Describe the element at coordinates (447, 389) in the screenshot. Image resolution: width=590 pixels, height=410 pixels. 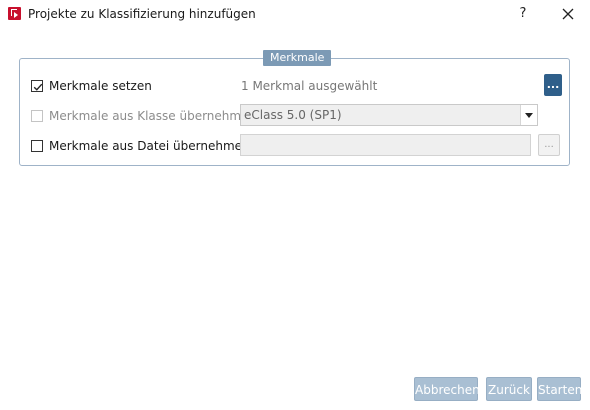
I see `cancel-button: Abbrechen` at that location.